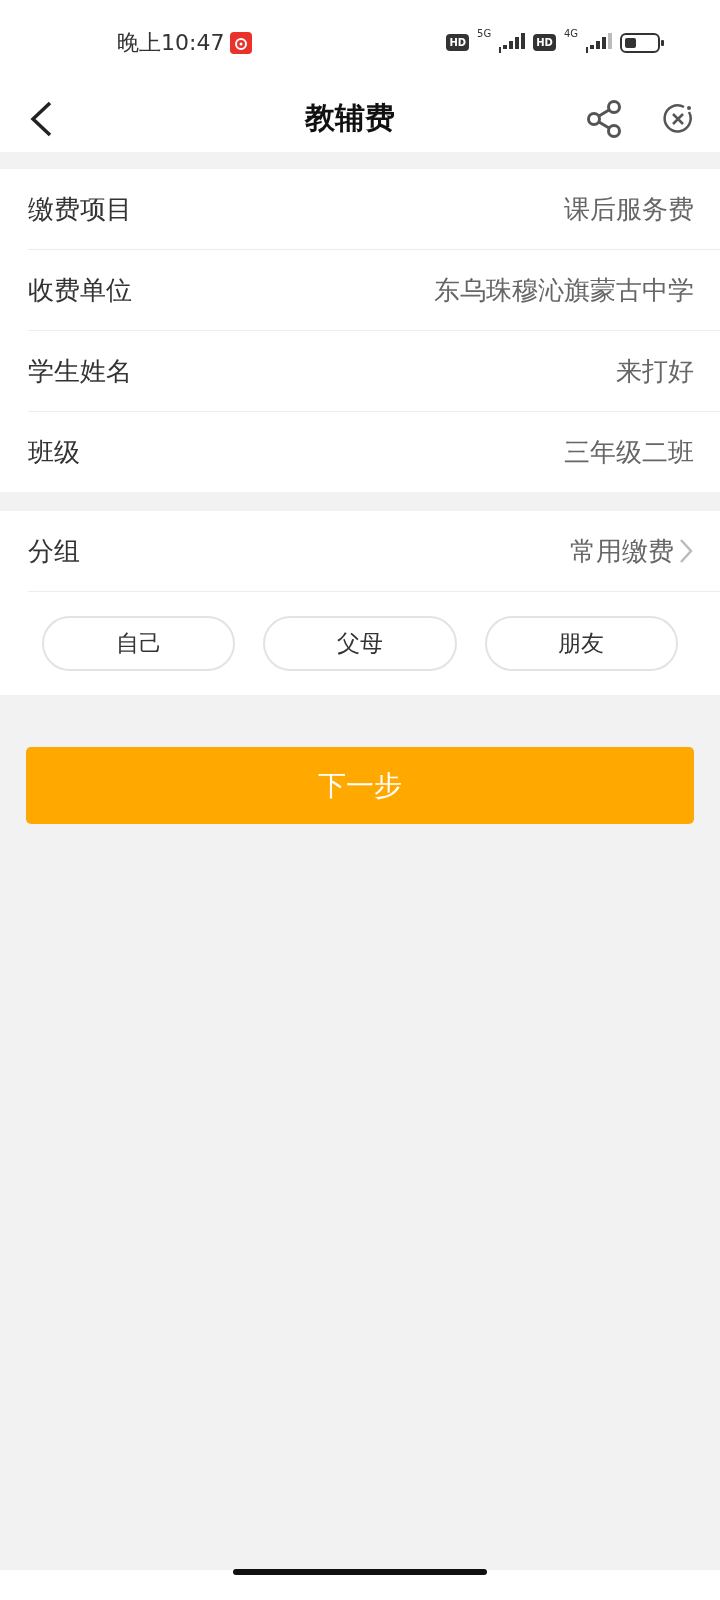 This screenshot has width=720, height=1600. What do you see at coordinates (41, 118) in the screenshot?
I see `back-icon` at bounding box center [41, 118].